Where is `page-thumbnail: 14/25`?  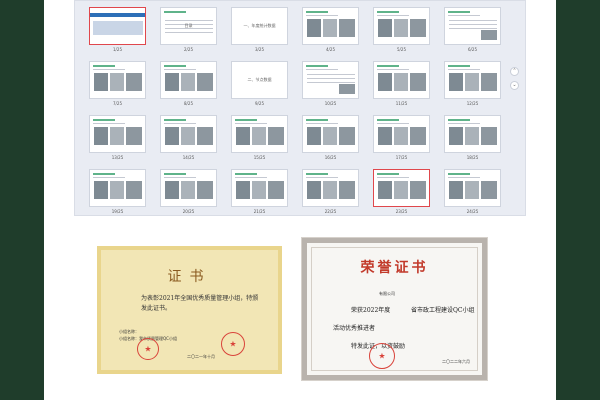
page-thumbnail: 14/25 is located at coordinates (188, 138).